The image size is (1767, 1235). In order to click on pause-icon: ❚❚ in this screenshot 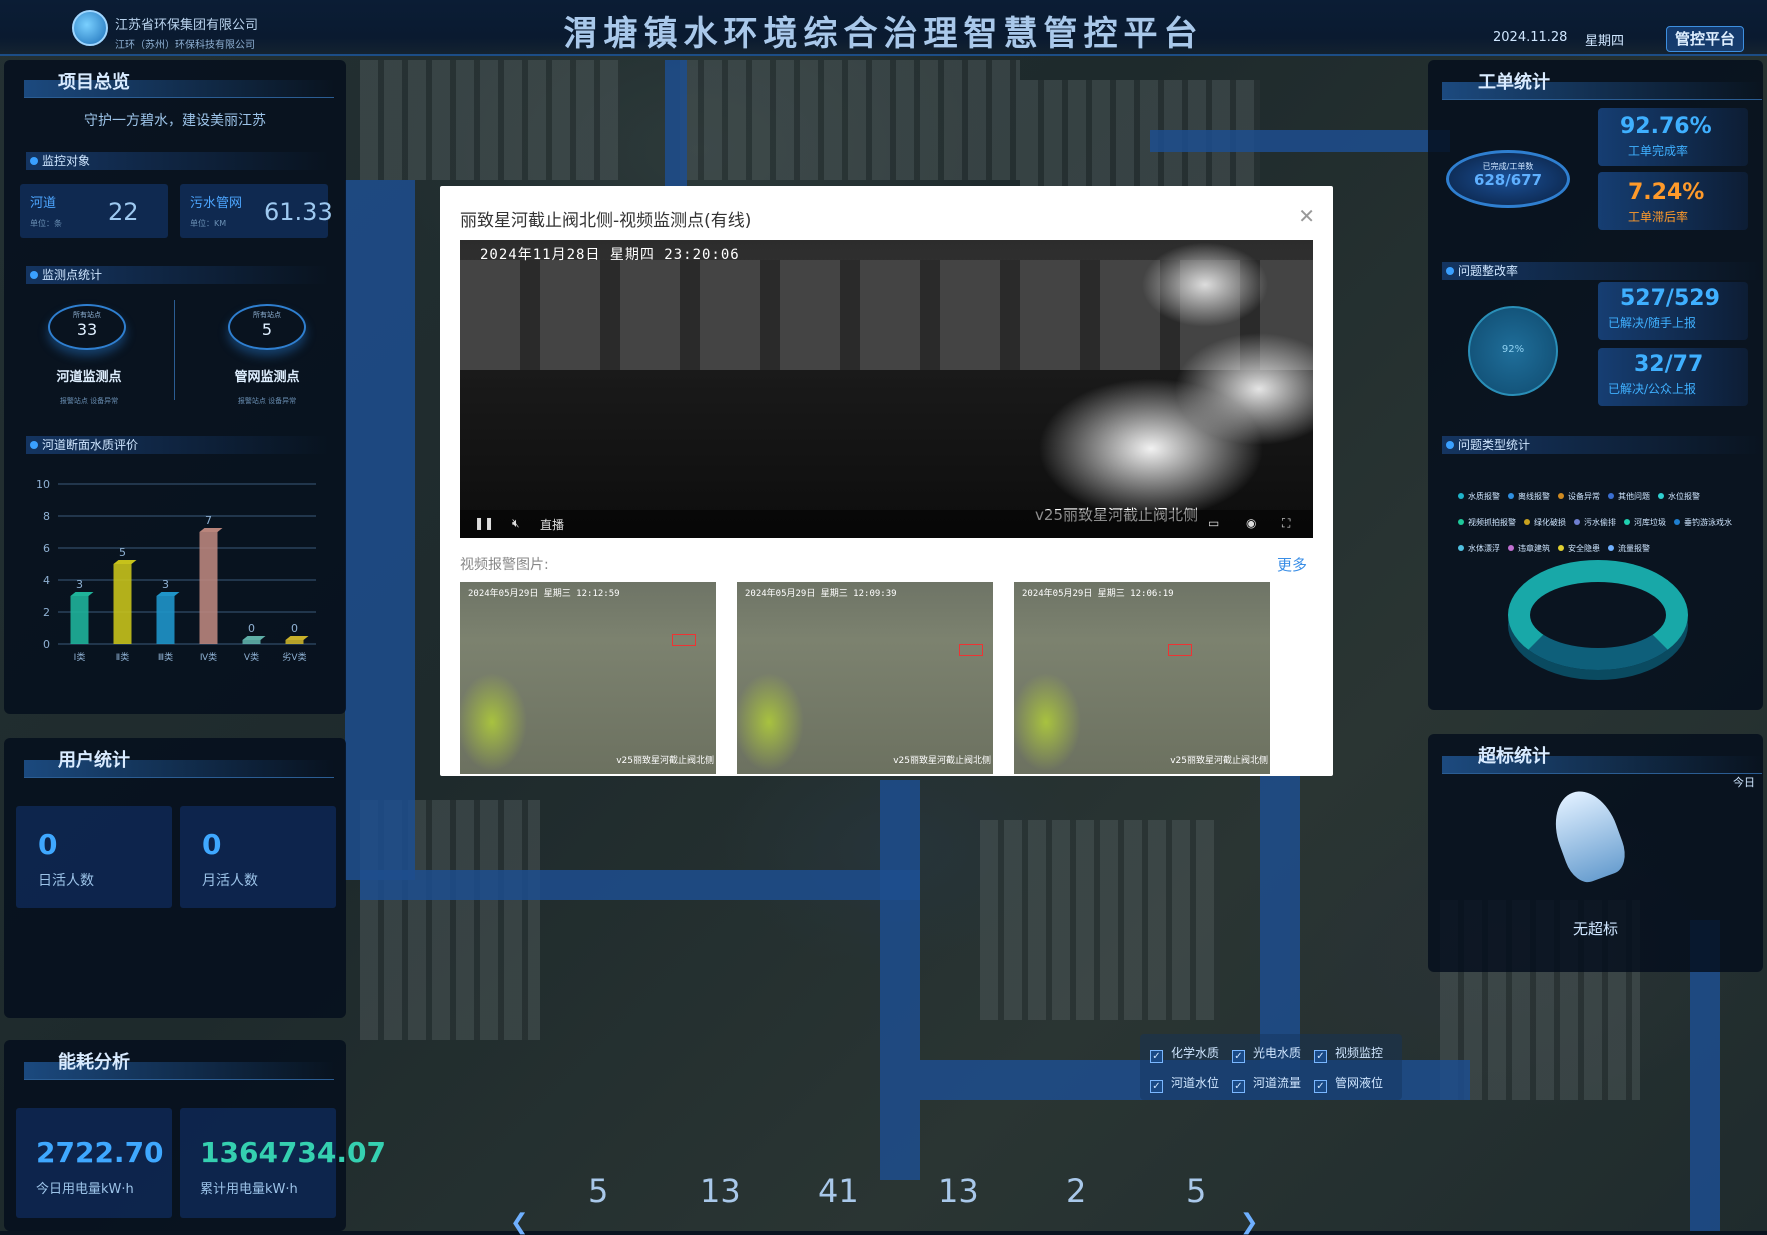, I will do `click(484, 523)`.